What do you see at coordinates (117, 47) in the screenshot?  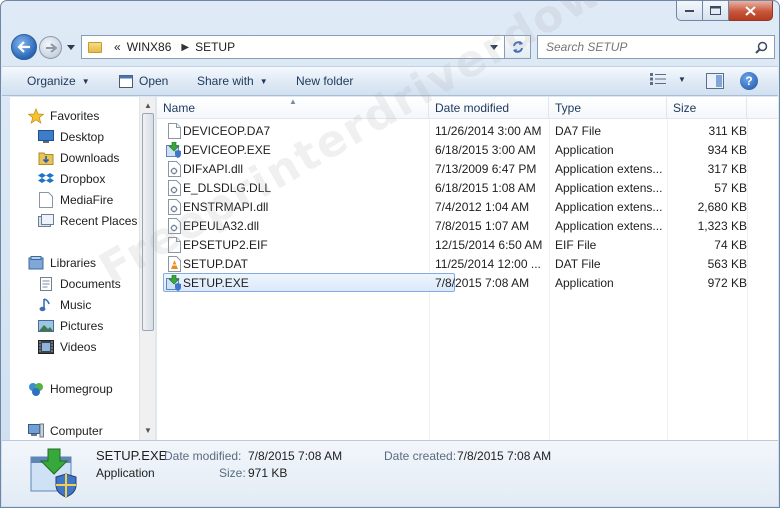 I see `breadcrumb-overflow: «` at bounding box center [117, 47].